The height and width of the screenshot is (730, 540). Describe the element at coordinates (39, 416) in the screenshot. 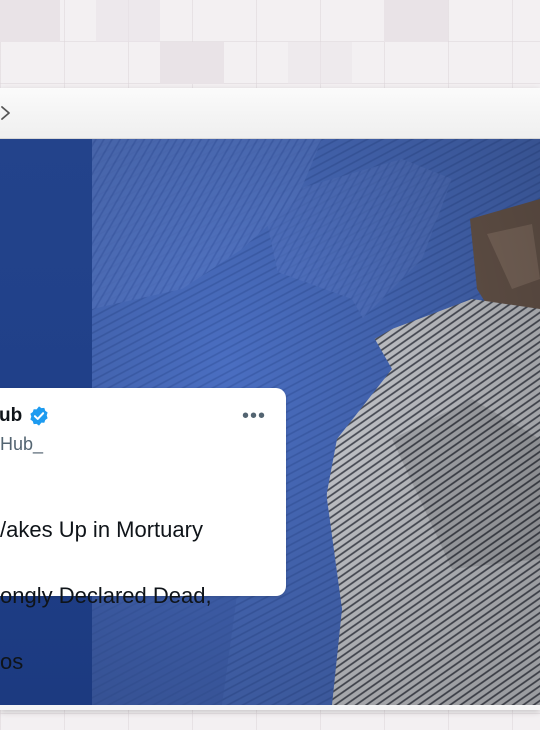

I see `verified-badge-icon` at that location.